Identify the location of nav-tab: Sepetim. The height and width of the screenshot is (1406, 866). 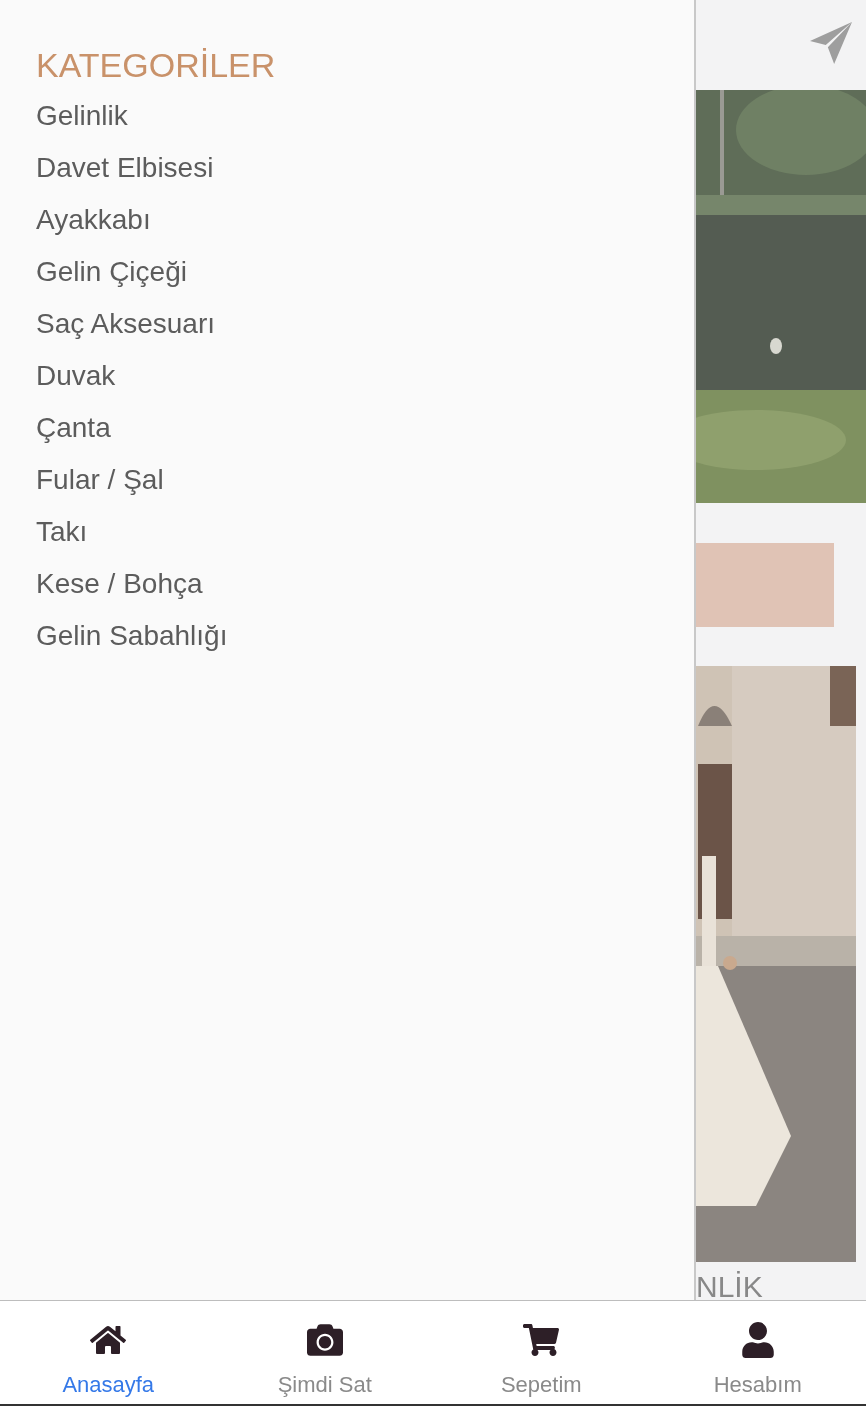
(541, 1352).